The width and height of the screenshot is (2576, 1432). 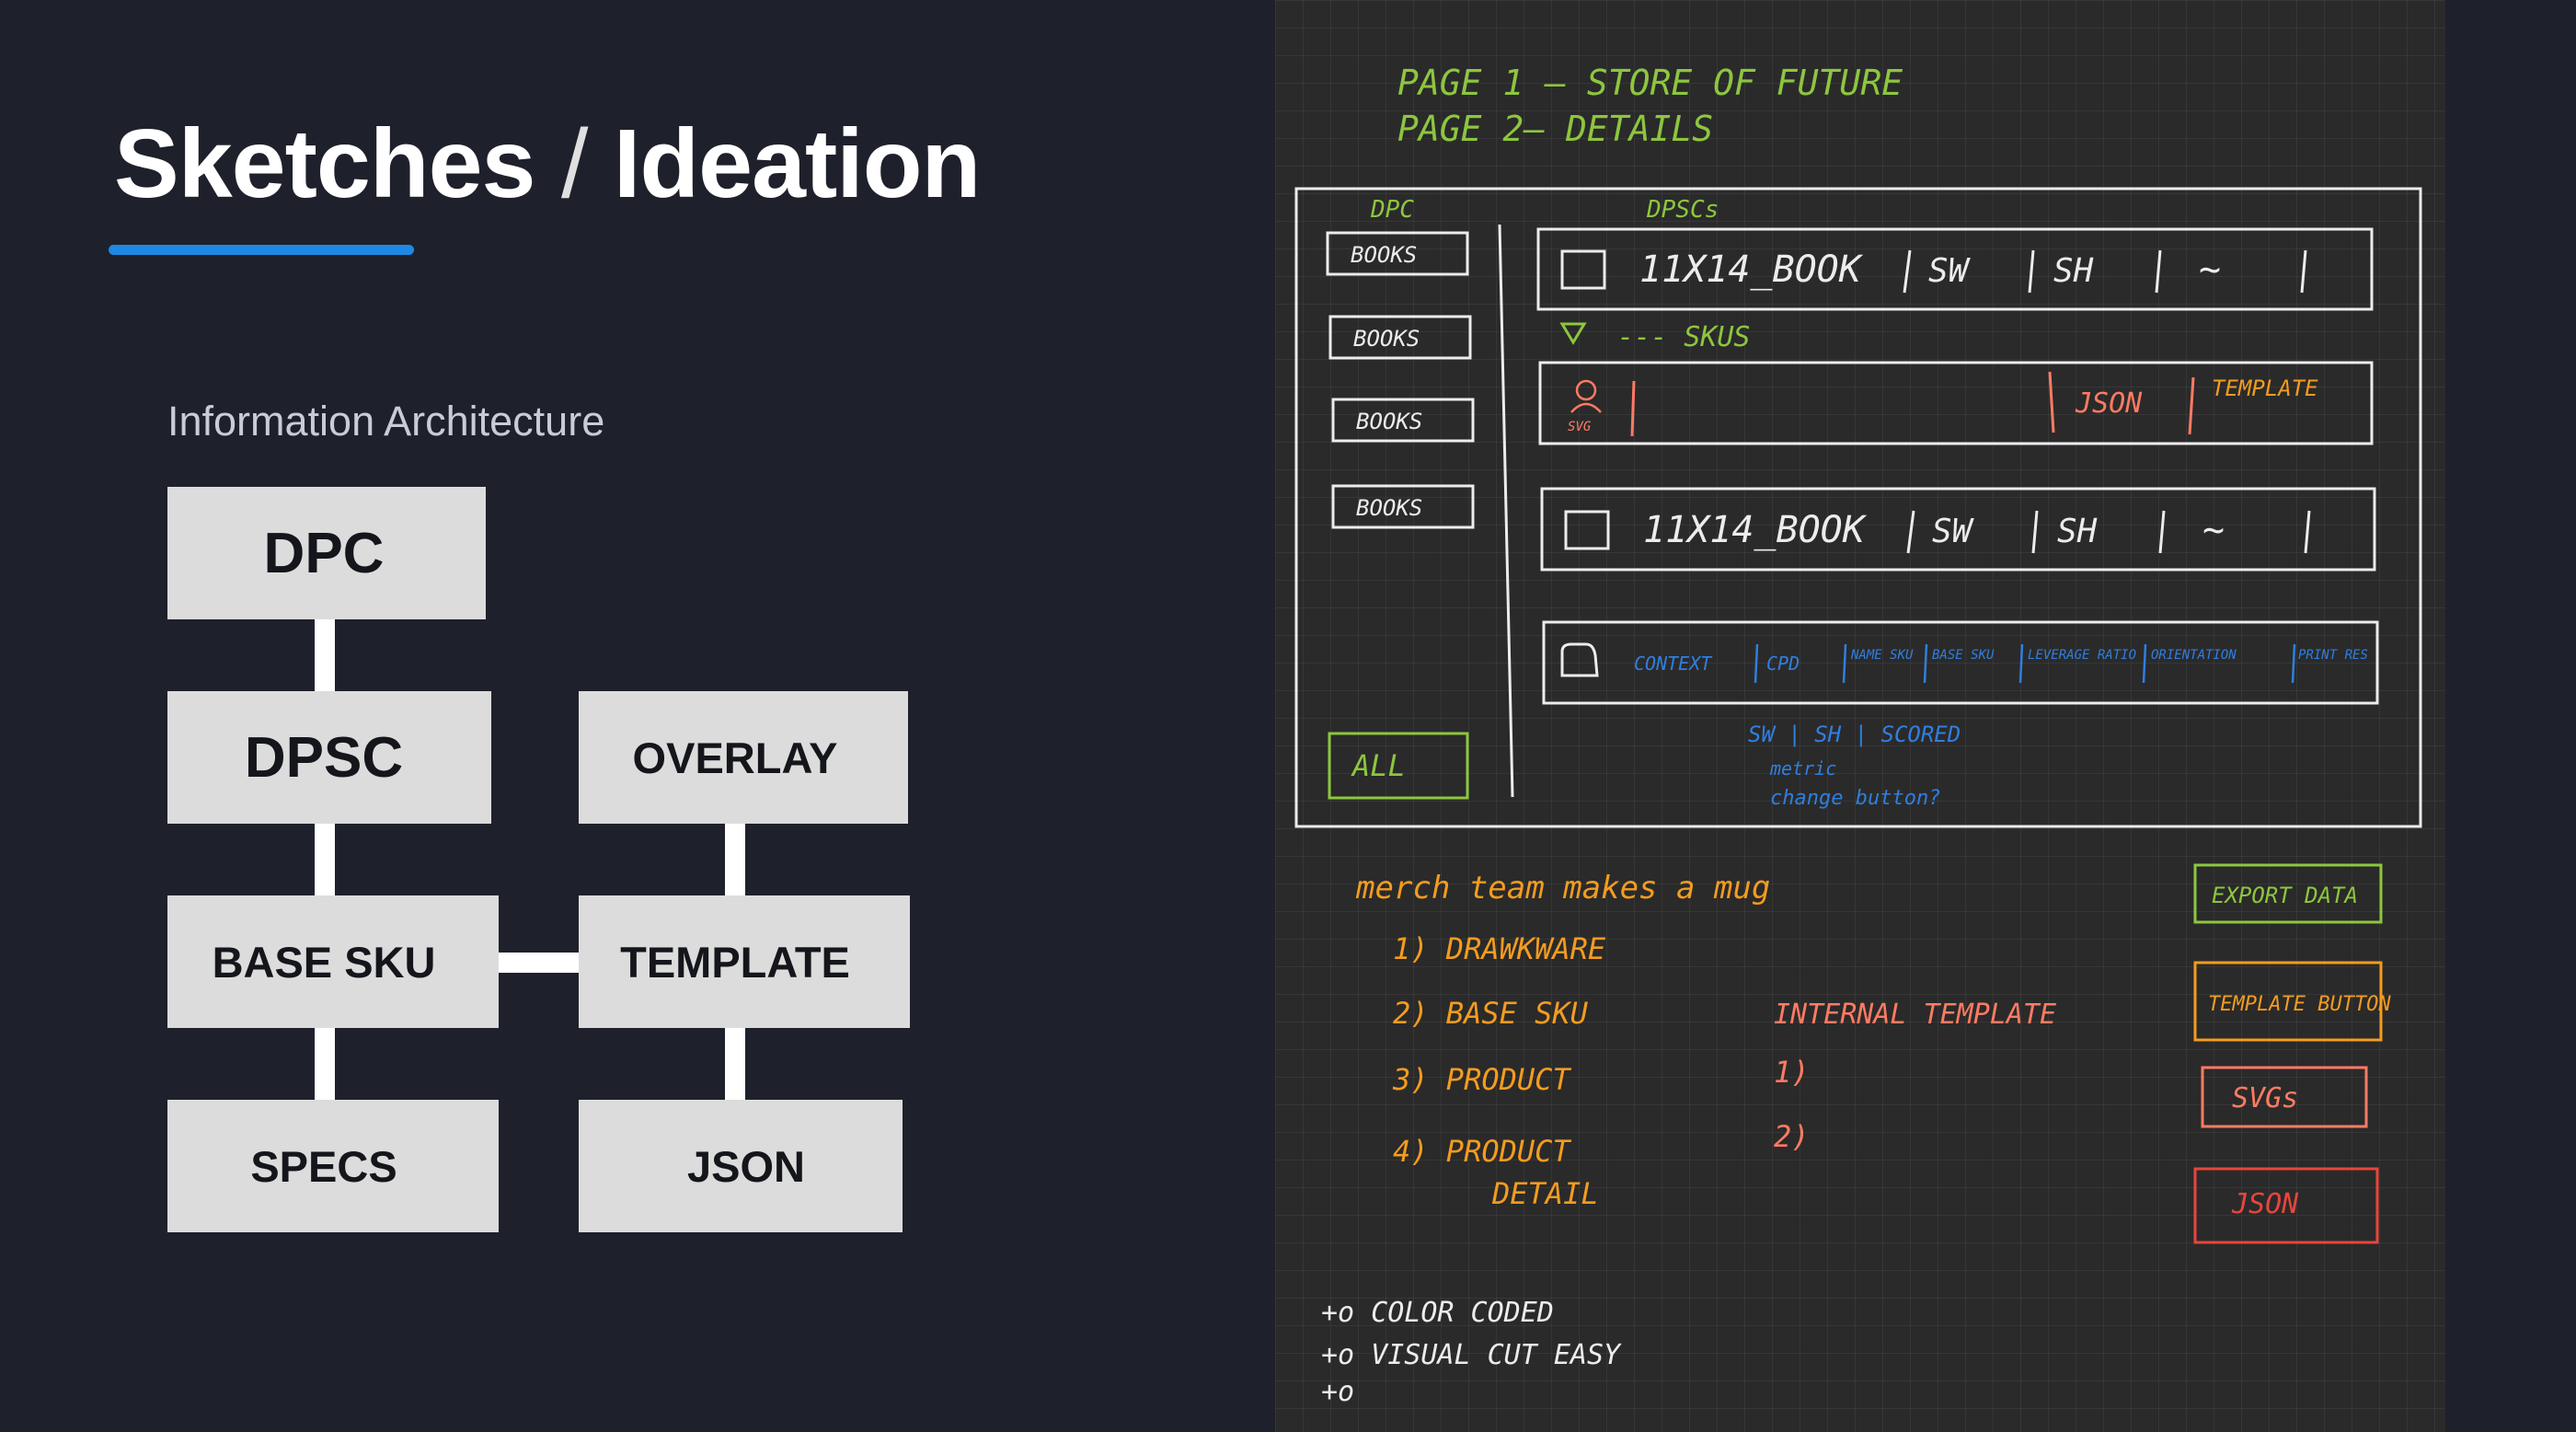 I want to click on connector-basesku-specs, so click(x=325, y=1064).